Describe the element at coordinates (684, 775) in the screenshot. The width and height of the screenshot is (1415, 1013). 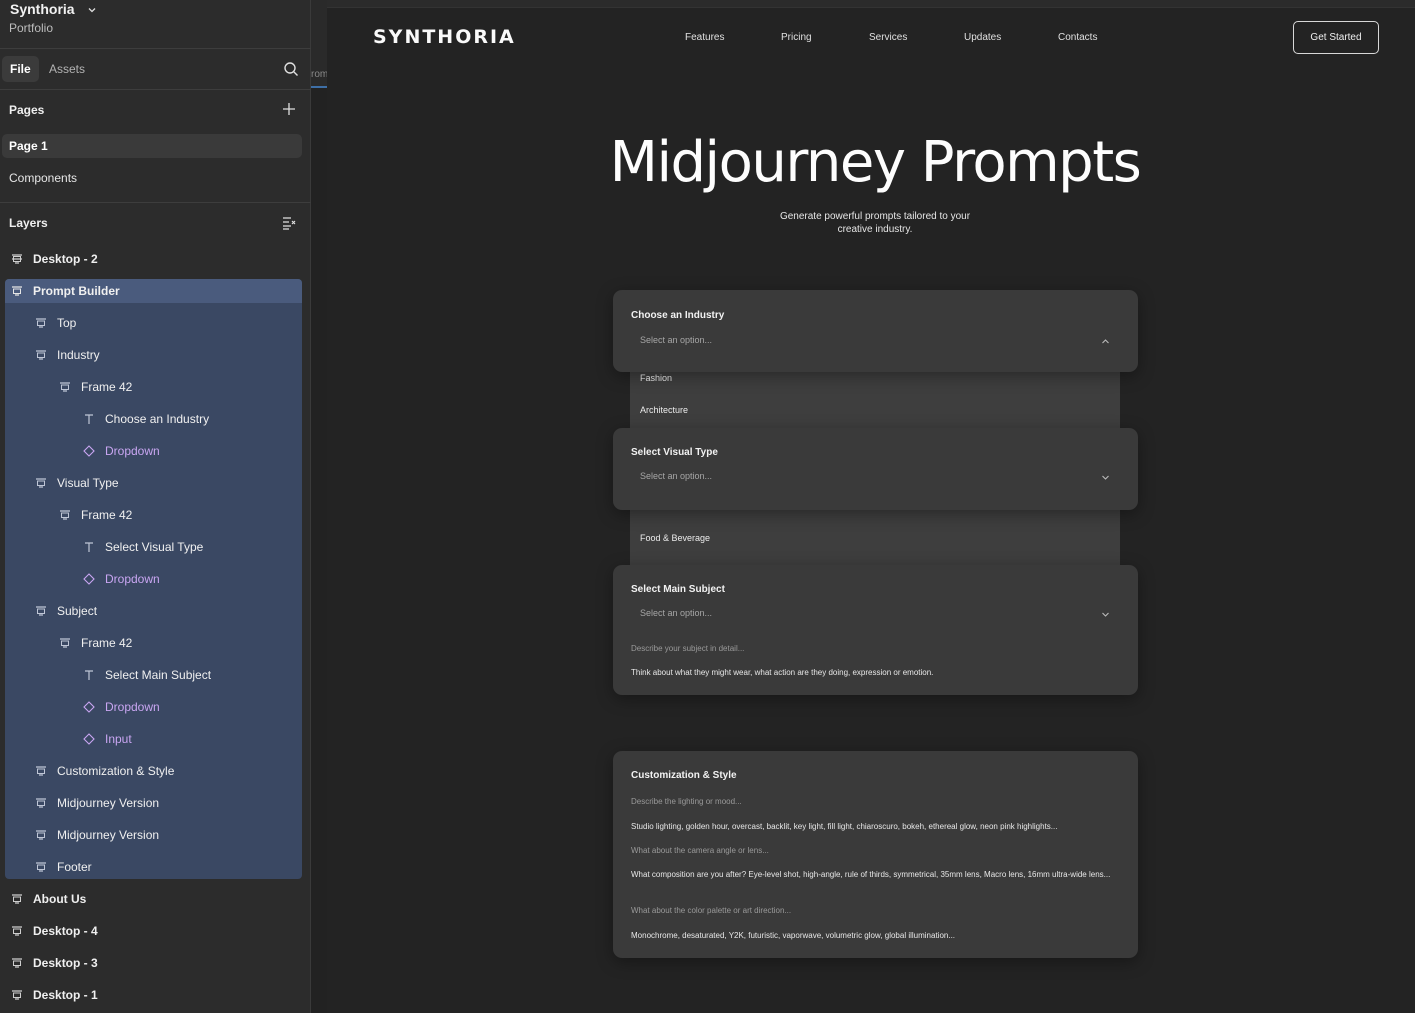
I see `customization-label: Customization & Style` at that location.